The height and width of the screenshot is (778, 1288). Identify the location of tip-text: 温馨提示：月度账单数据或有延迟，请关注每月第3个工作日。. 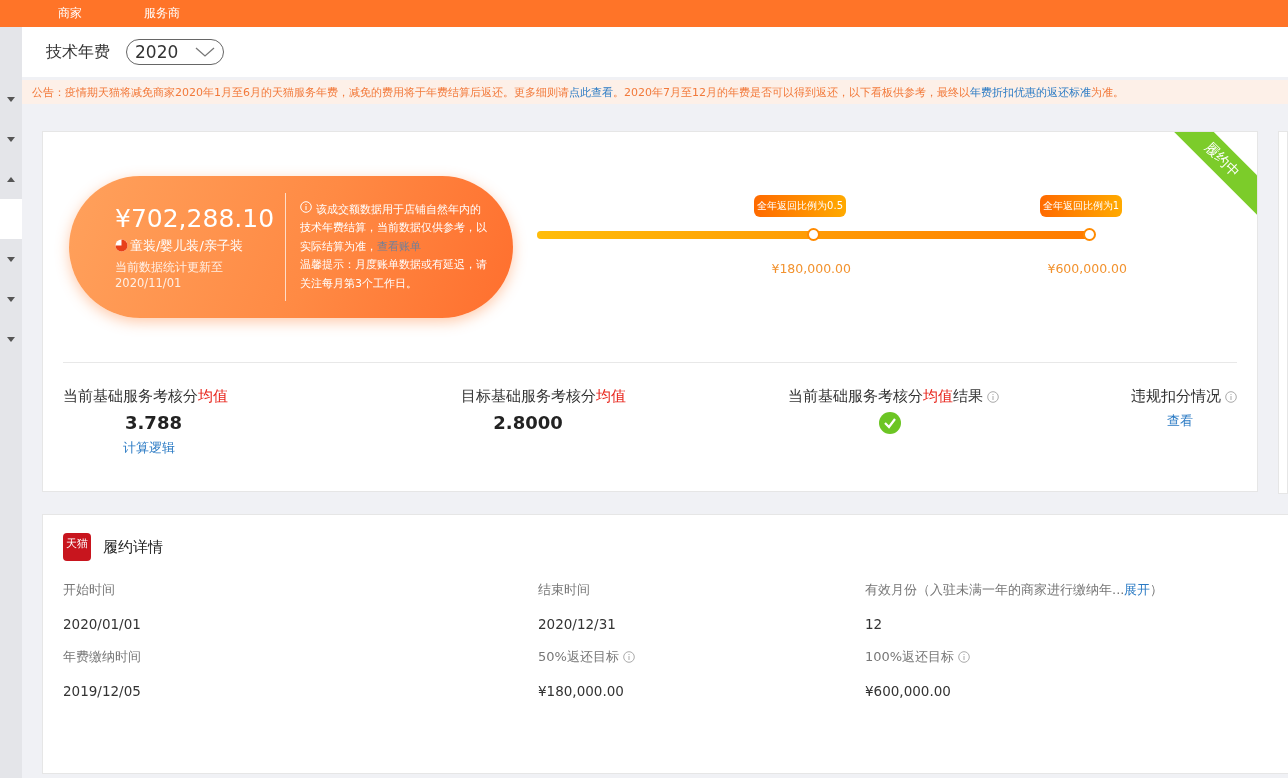
(393, 274).